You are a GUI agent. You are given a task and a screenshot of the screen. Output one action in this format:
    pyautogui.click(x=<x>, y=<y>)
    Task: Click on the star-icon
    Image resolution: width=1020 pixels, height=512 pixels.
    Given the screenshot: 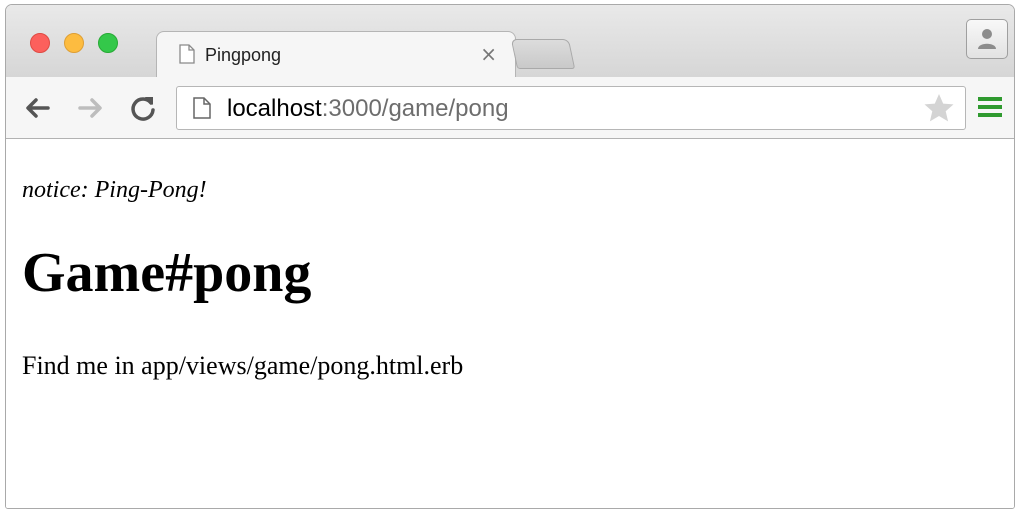 What is the action you would take?
    pyautogui.click(x=939, y=108)
    